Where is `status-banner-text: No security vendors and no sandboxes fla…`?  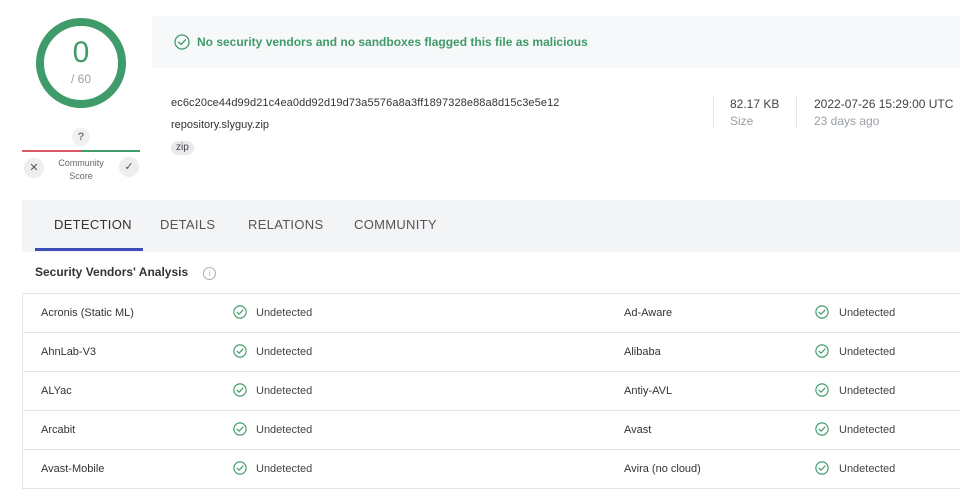 status-banner-text: No security vendors and no sandboxes fla… is located at coordinates (392, 42).